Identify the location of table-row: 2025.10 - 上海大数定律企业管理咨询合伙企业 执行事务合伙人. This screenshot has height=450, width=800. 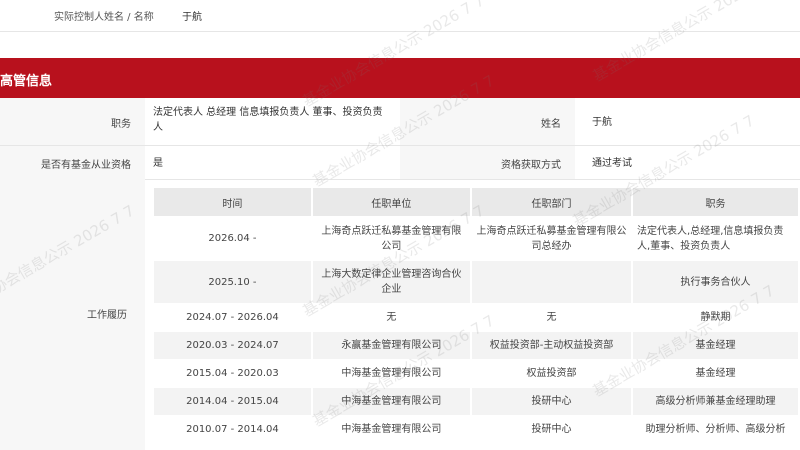
(477, 282).